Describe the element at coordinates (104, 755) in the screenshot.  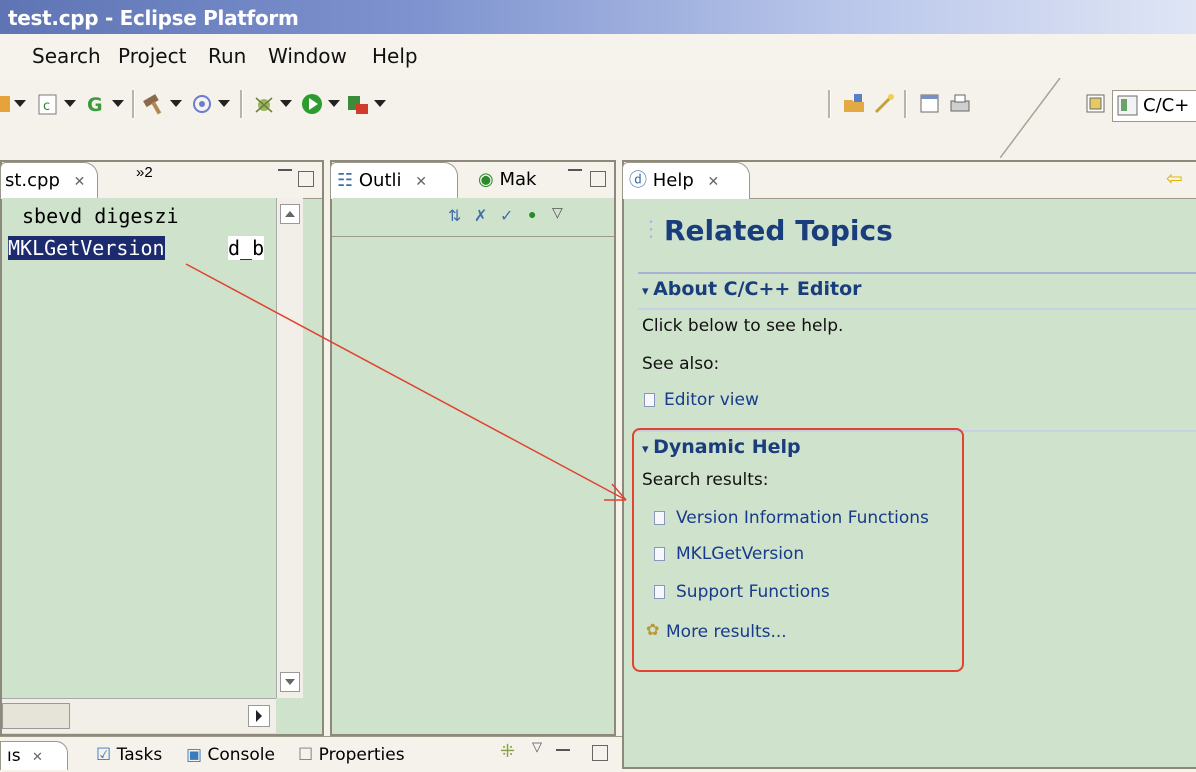
I see `tasks-icon: ☑` at that location.